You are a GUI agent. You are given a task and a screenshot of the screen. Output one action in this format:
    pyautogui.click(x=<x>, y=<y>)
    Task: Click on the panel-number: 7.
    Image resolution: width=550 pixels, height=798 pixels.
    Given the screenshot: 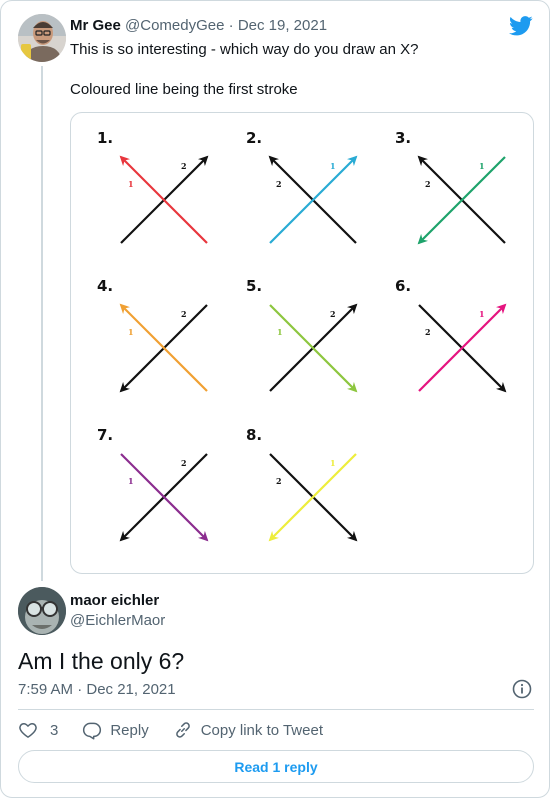 What is the action you would take?
    pyautogui.click(x=105, y=435)
    